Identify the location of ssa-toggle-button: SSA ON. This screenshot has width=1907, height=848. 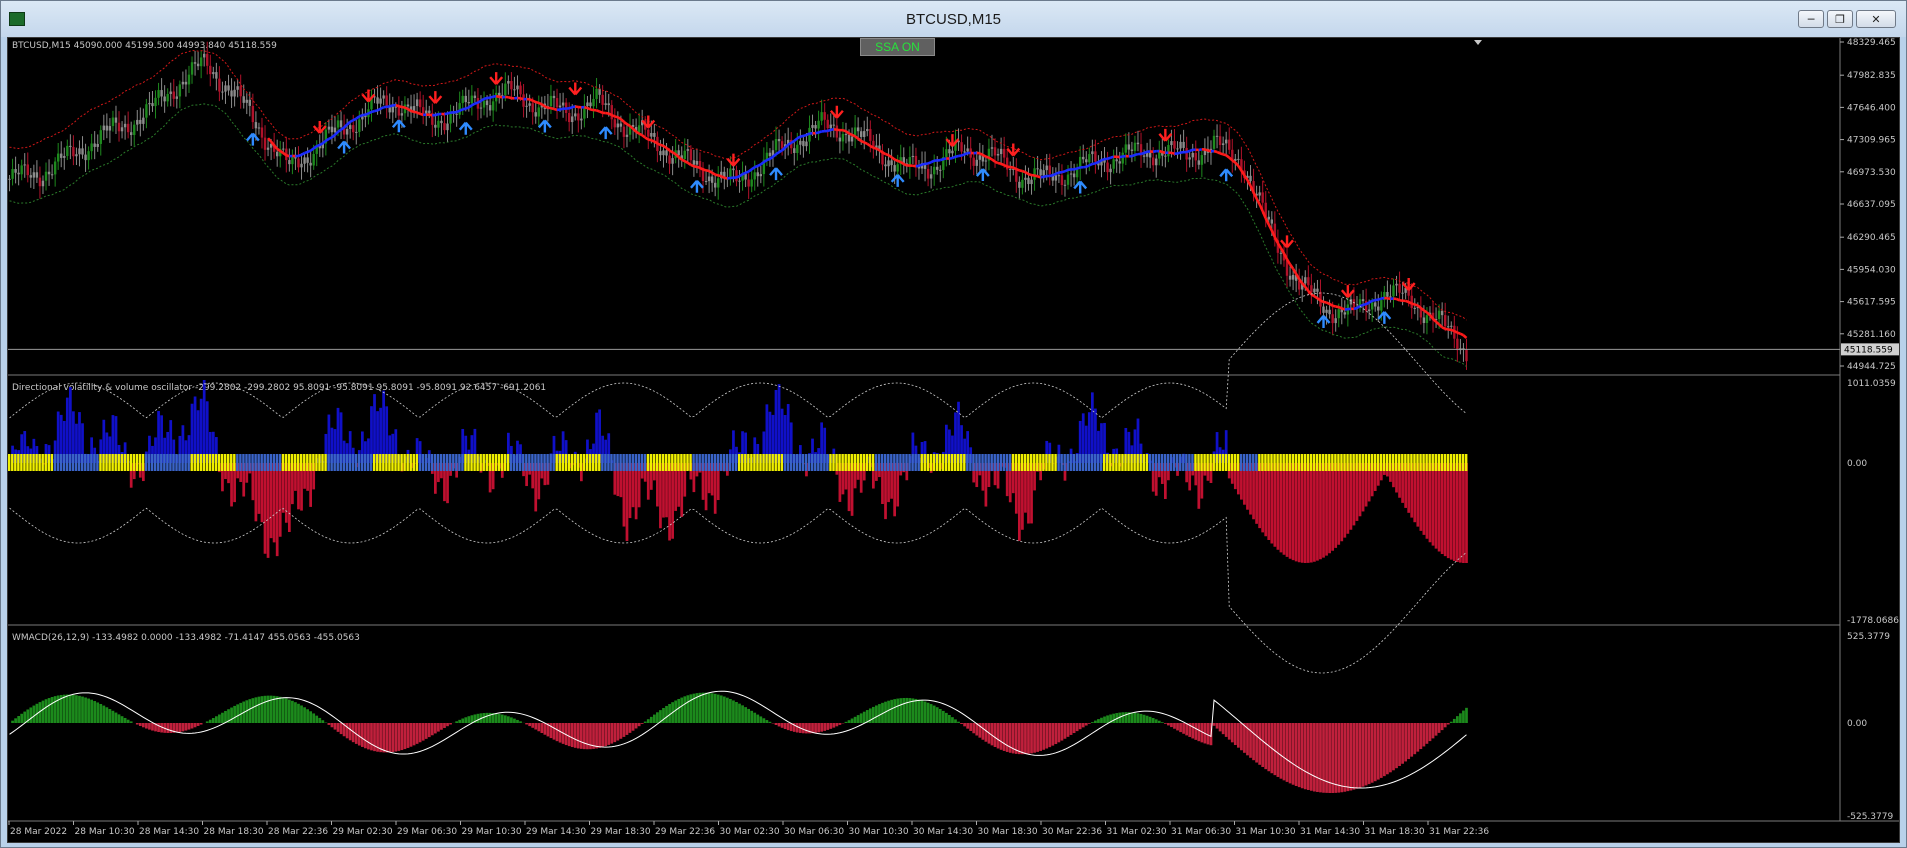
(897, 47).